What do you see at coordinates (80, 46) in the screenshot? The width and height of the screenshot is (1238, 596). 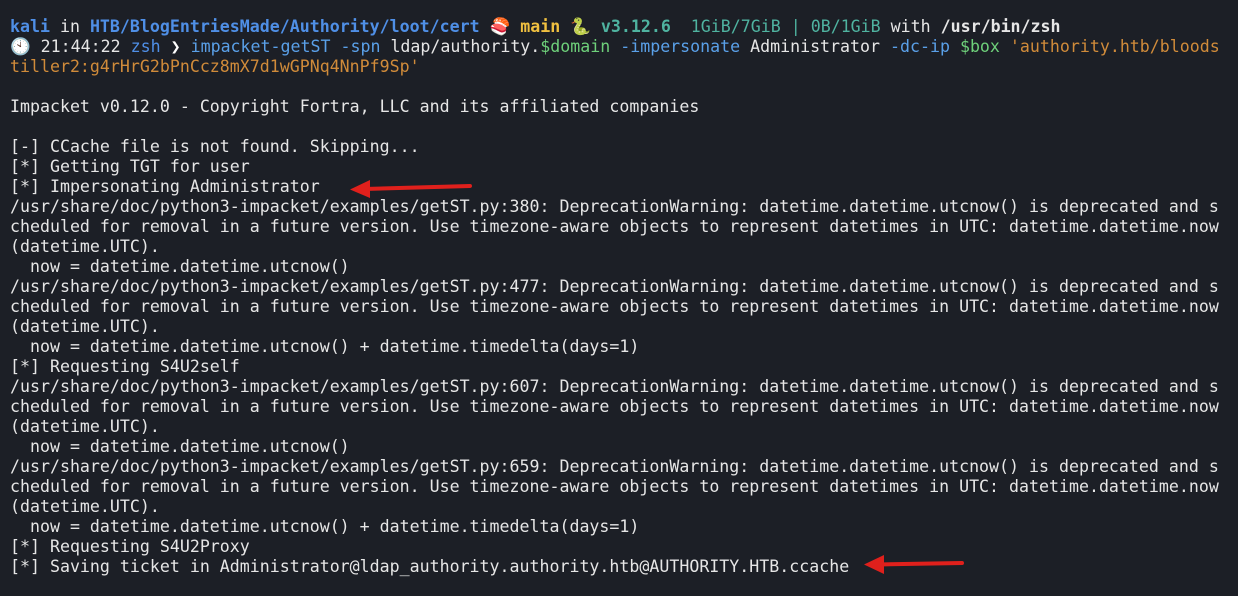 I see `prompt-time: 21:44:22` at bounding box center [80, 46].